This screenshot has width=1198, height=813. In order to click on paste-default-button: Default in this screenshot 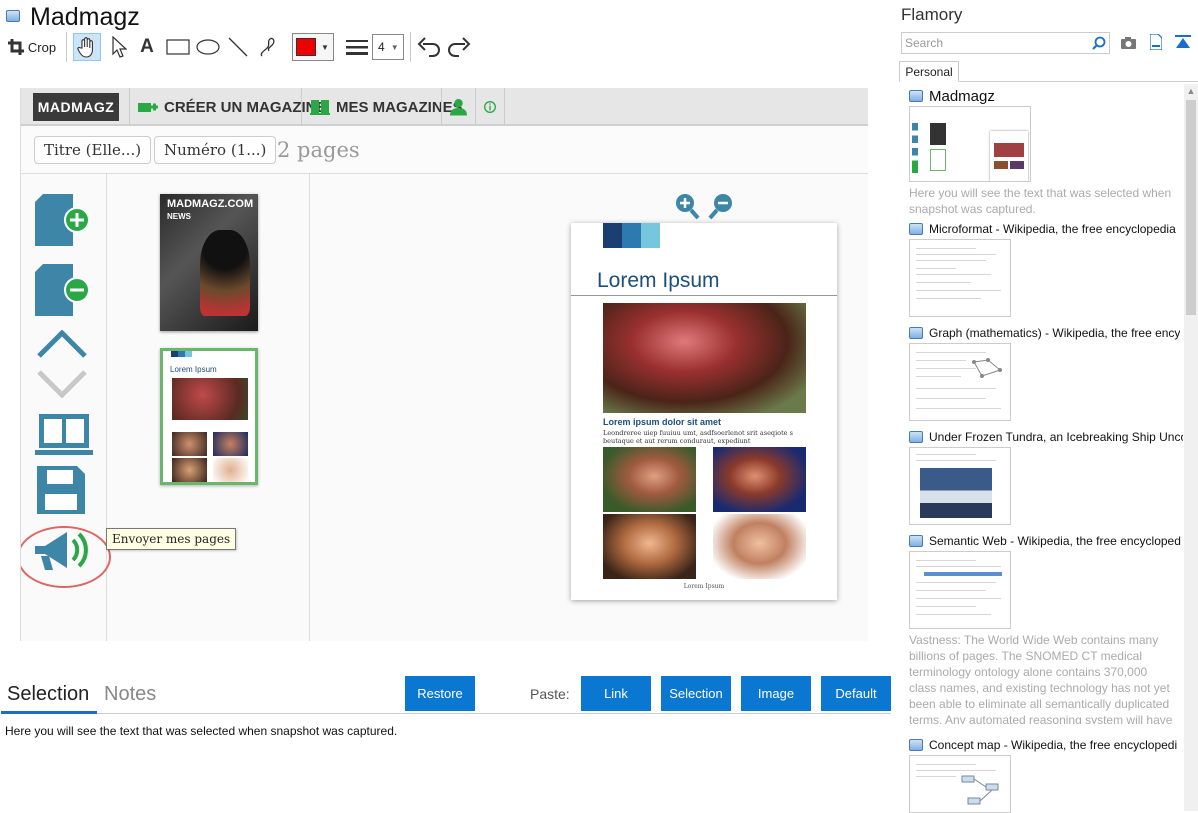, I will do `click(856, 693)`.